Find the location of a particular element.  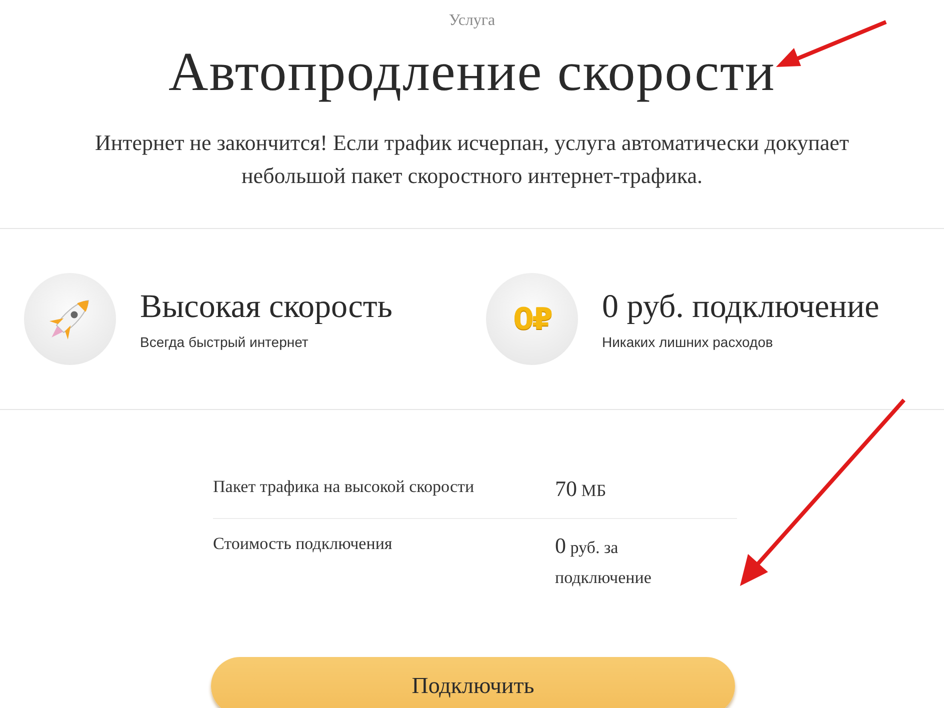

detail-value: 70 МБ is located at coordinates (581, 489).